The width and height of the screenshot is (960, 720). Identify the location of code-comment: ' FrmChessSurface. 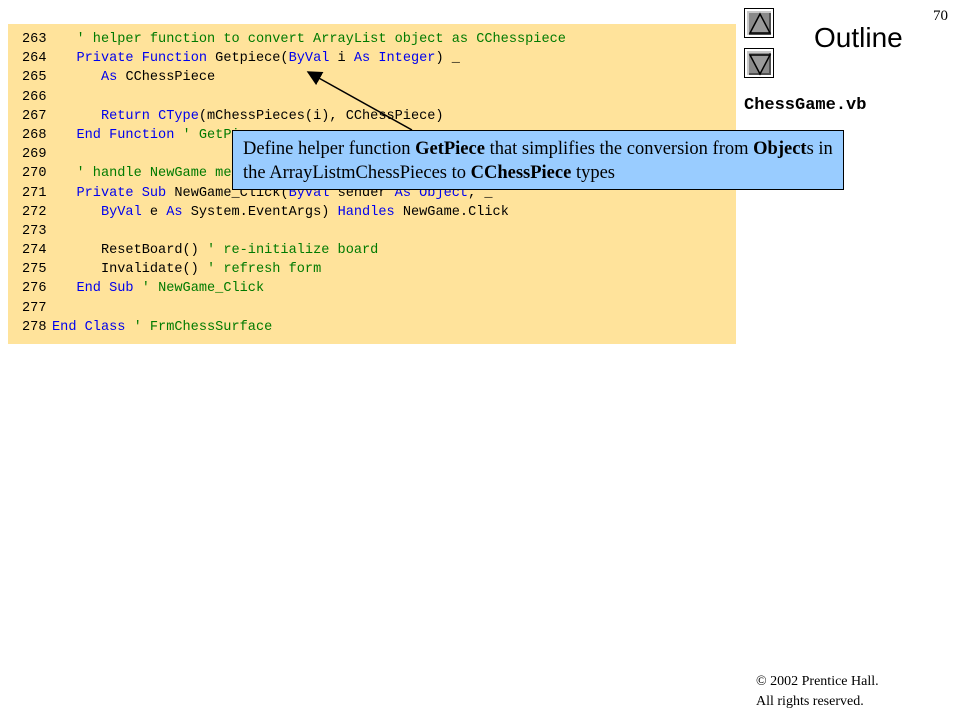
(203, 327).